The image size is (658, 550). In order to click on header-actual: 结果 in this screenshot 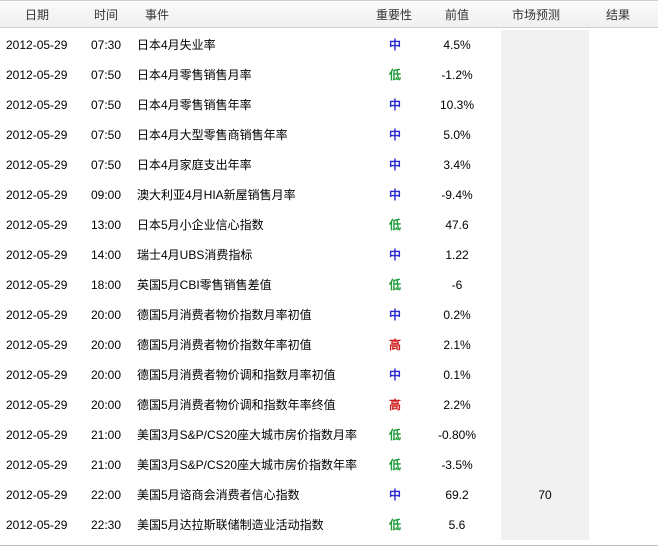, I will do `click(618, 15)`.